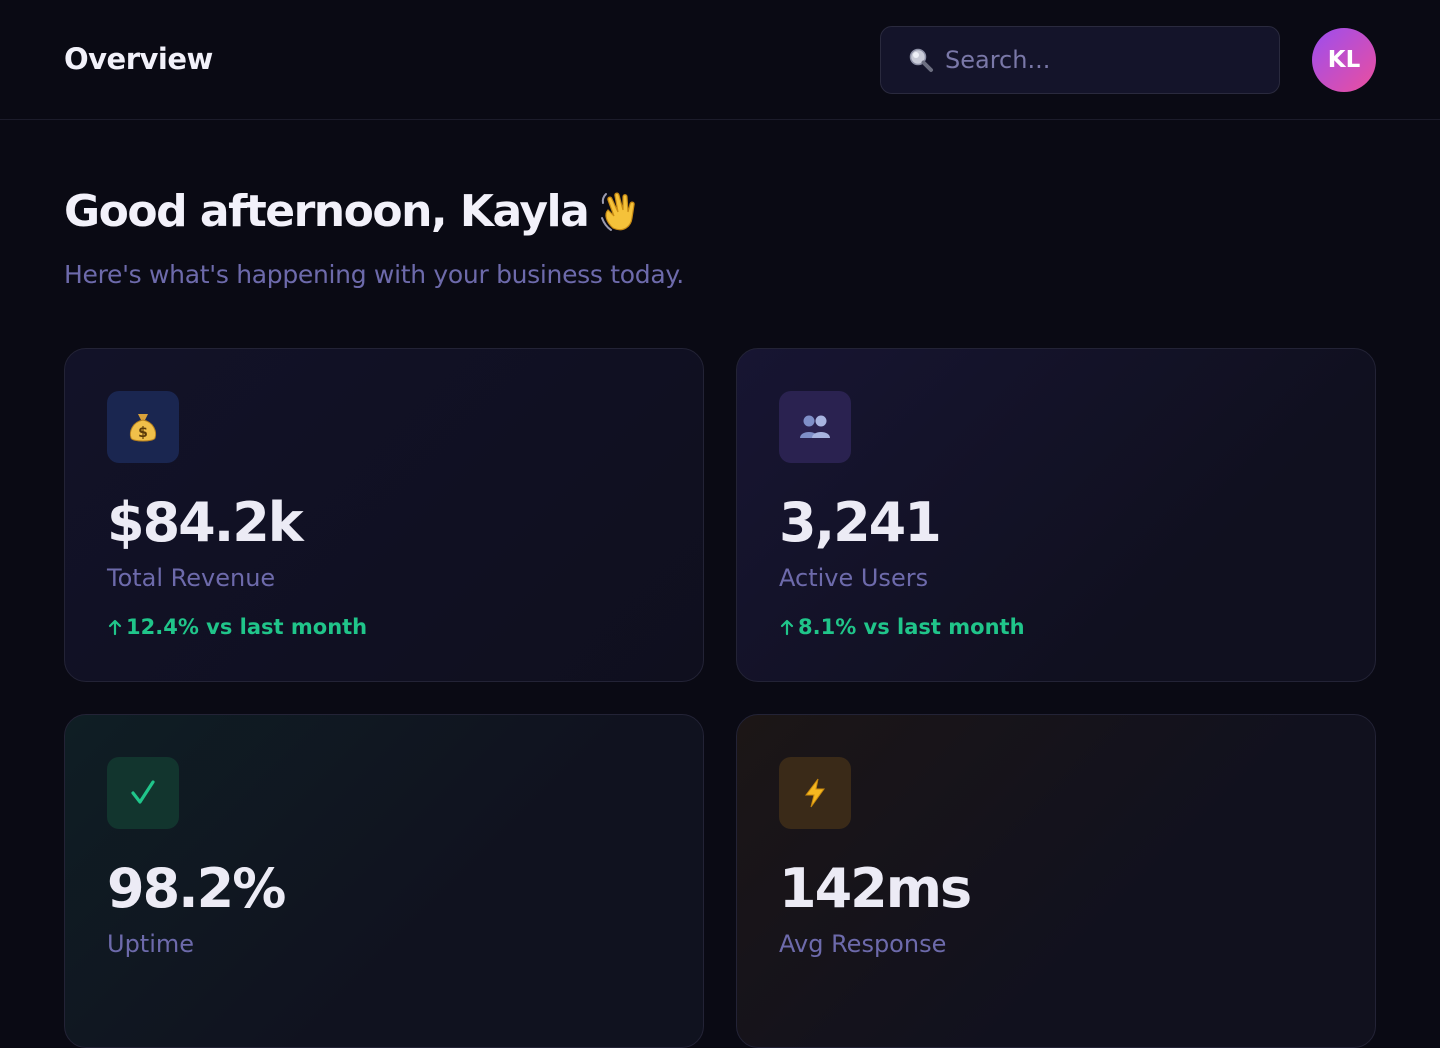 This screenshot has width=1440, height=1048. I want to click on users-icon, so click(815, 426).